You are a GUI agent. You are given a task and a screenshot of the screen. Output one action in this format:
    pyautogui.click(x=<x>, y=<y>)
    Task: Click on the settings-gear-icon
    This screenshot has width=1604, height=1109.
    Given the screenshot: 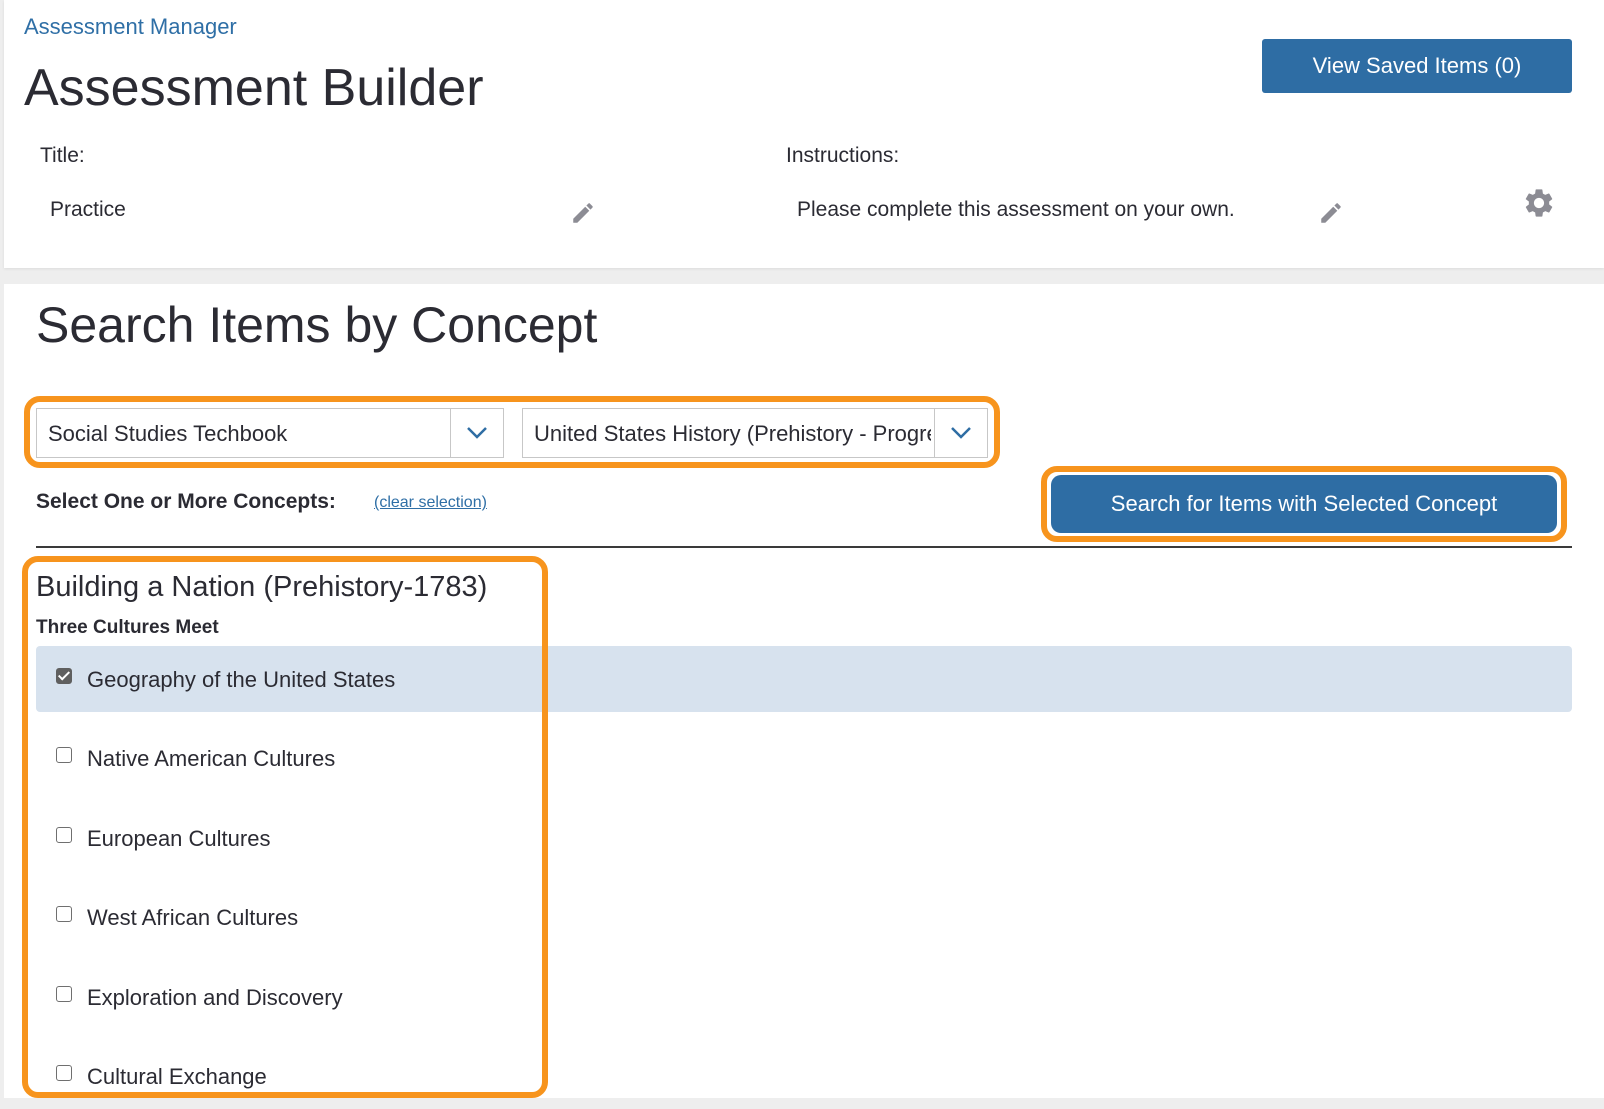 What is the action you would take?
    pyautogui.click(x=1539, y=203)
    